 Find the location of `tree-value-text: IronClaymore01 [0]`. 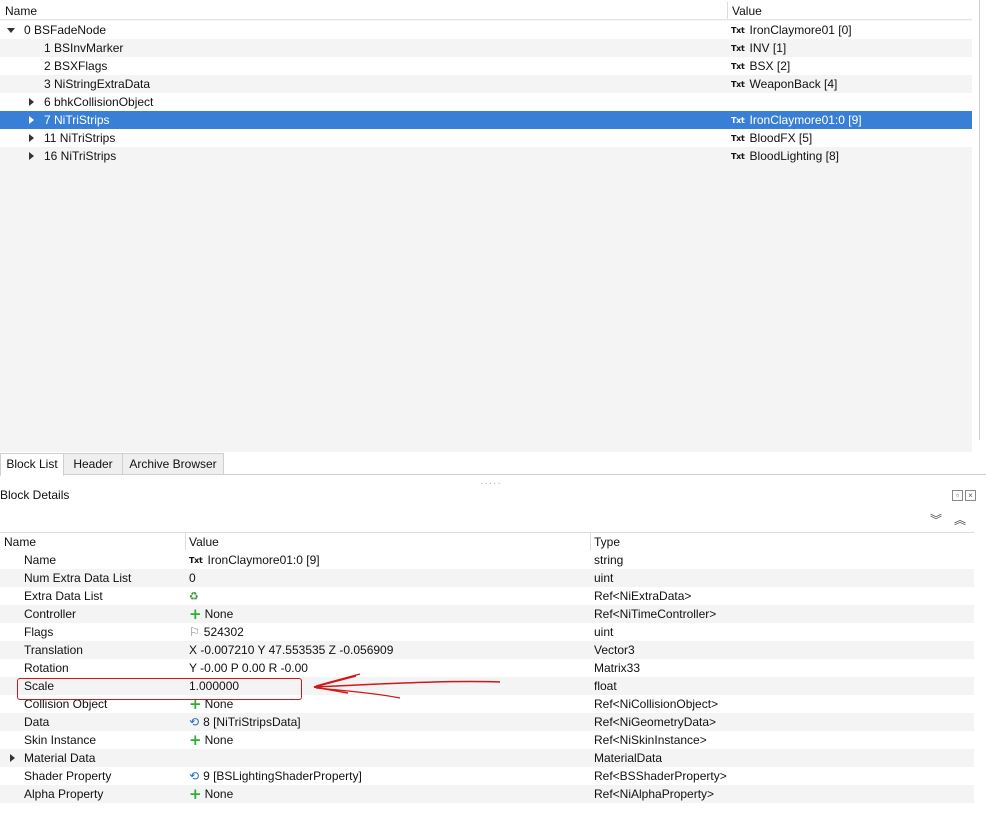

tree-value-text: IronClaymore01 [0] is located at coordinates (800, 30).